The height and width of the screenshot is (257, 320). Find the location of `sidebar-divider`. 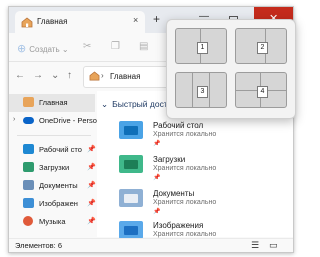

sidebar-divider is located at coordinates (54, 135).